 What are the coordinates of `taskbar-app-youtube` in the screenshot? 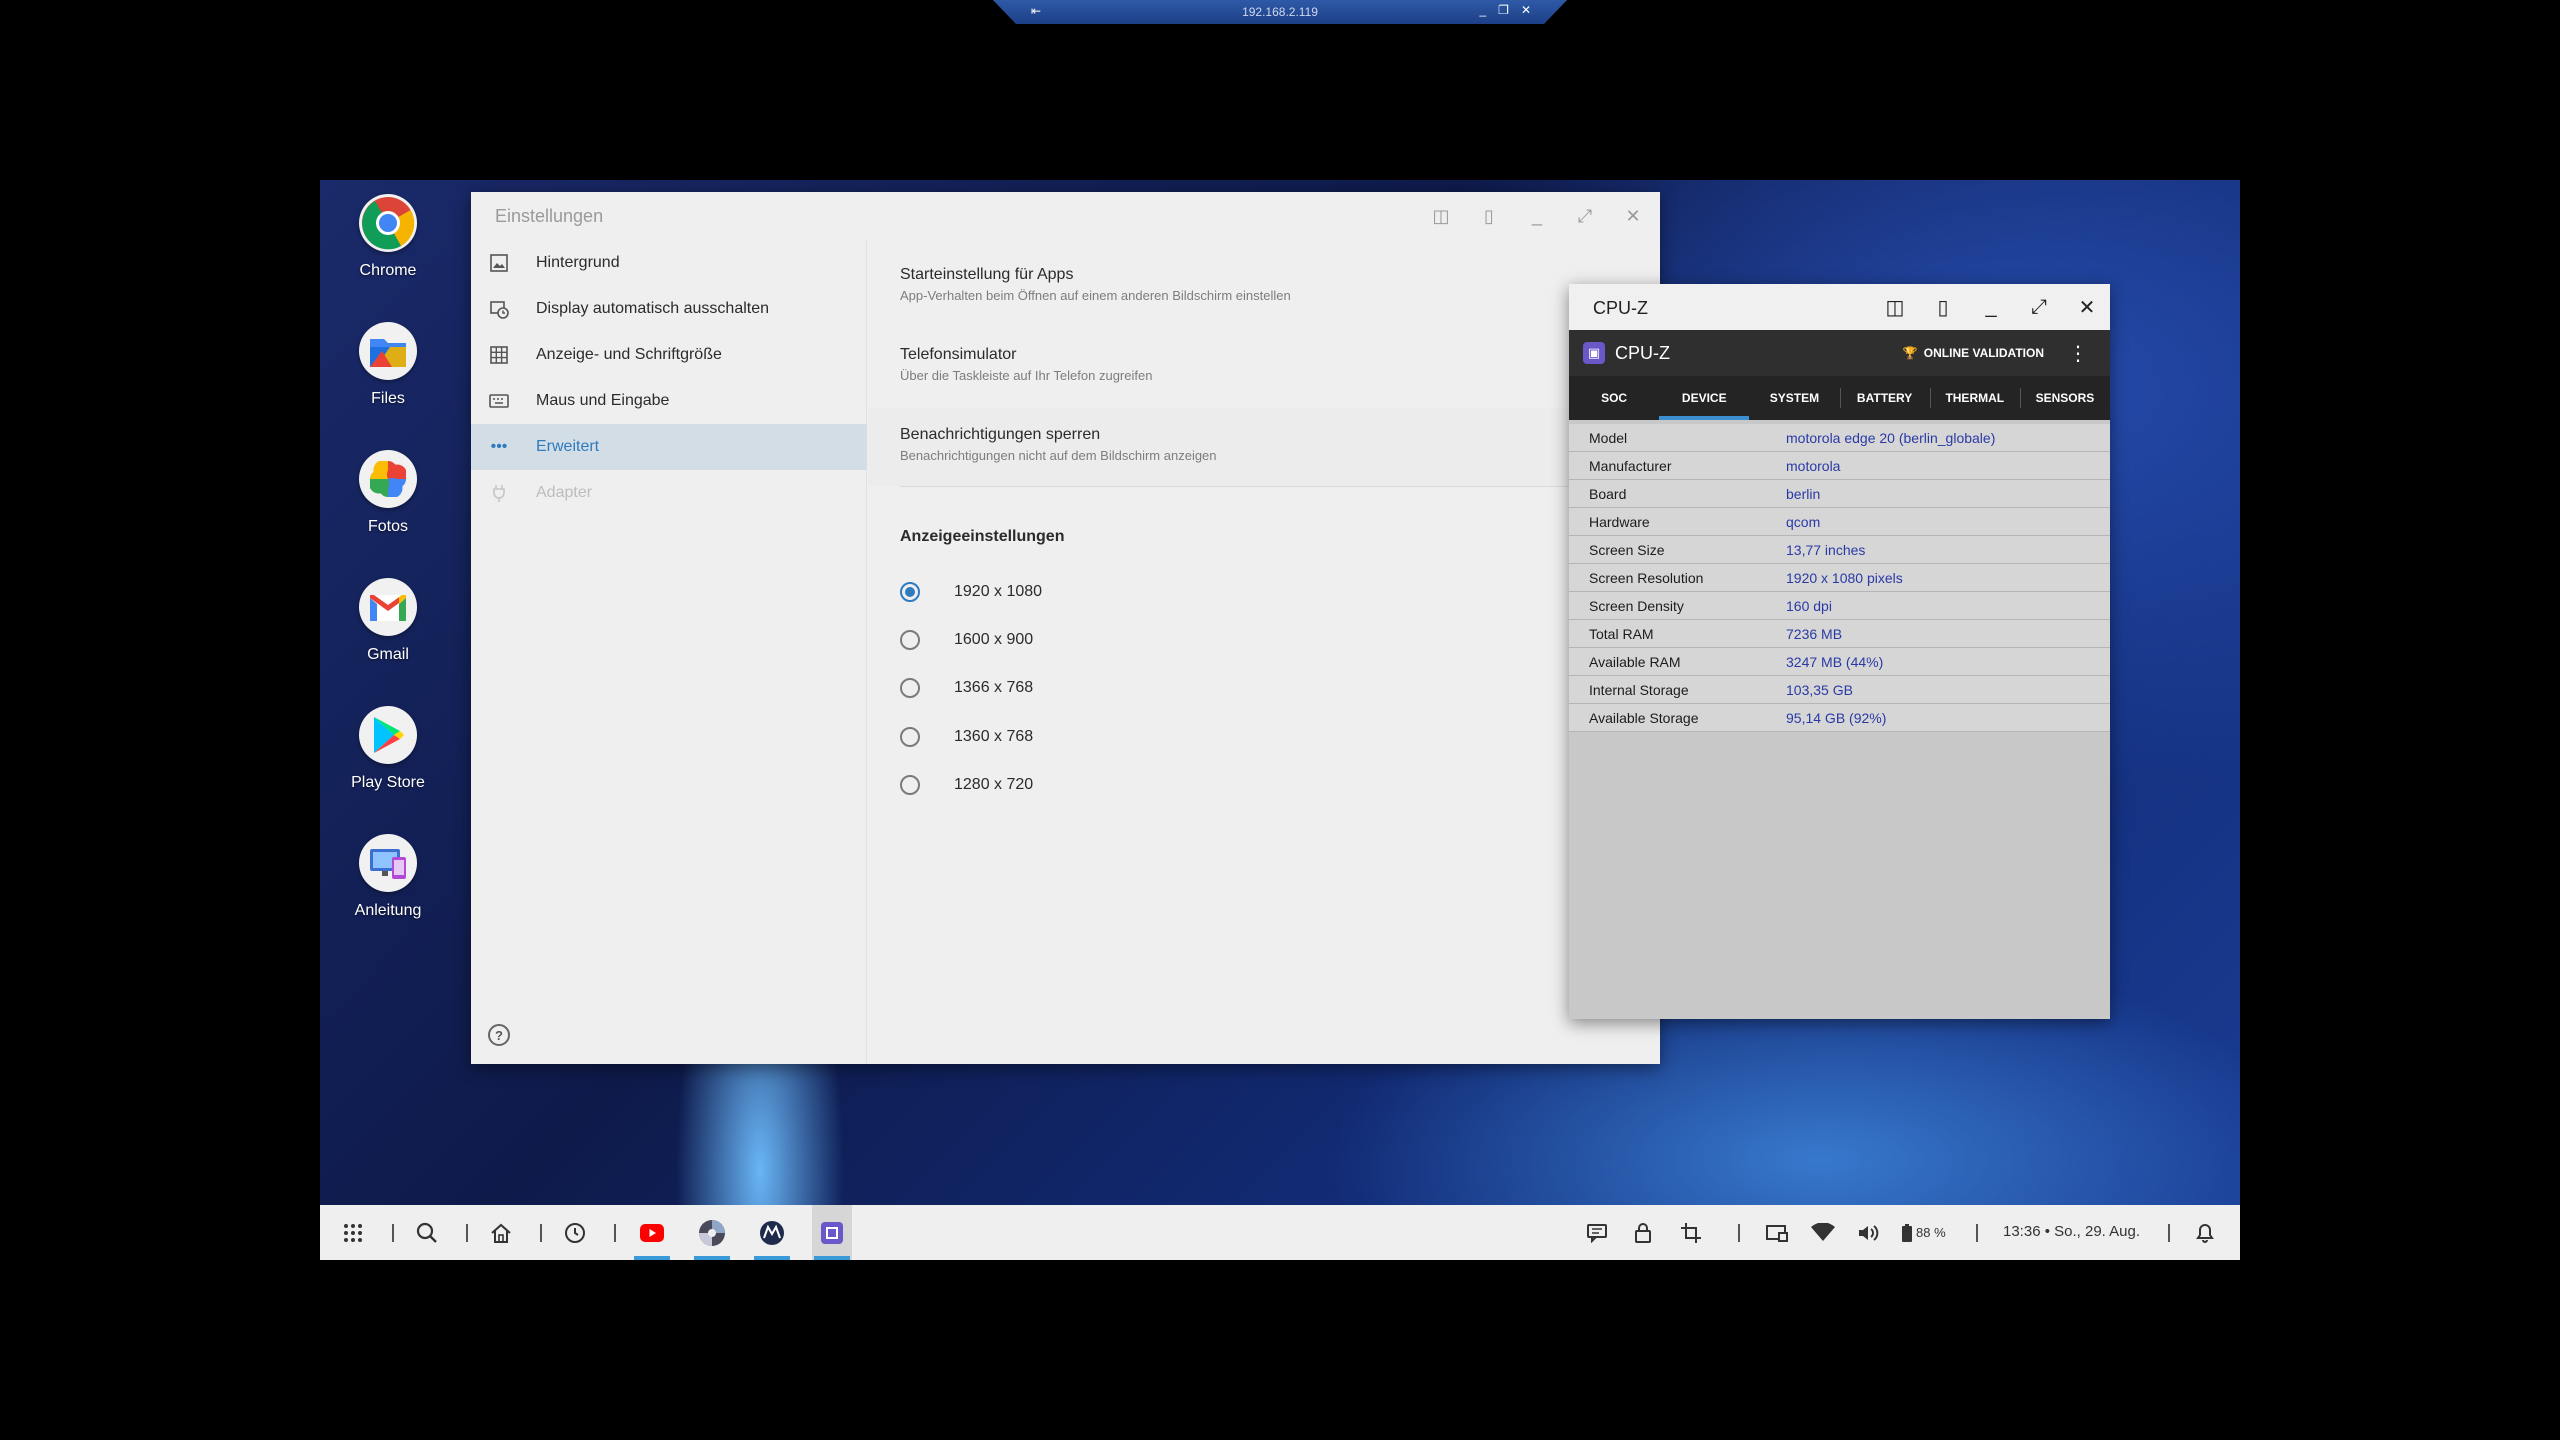 It's located at (652, 1232).